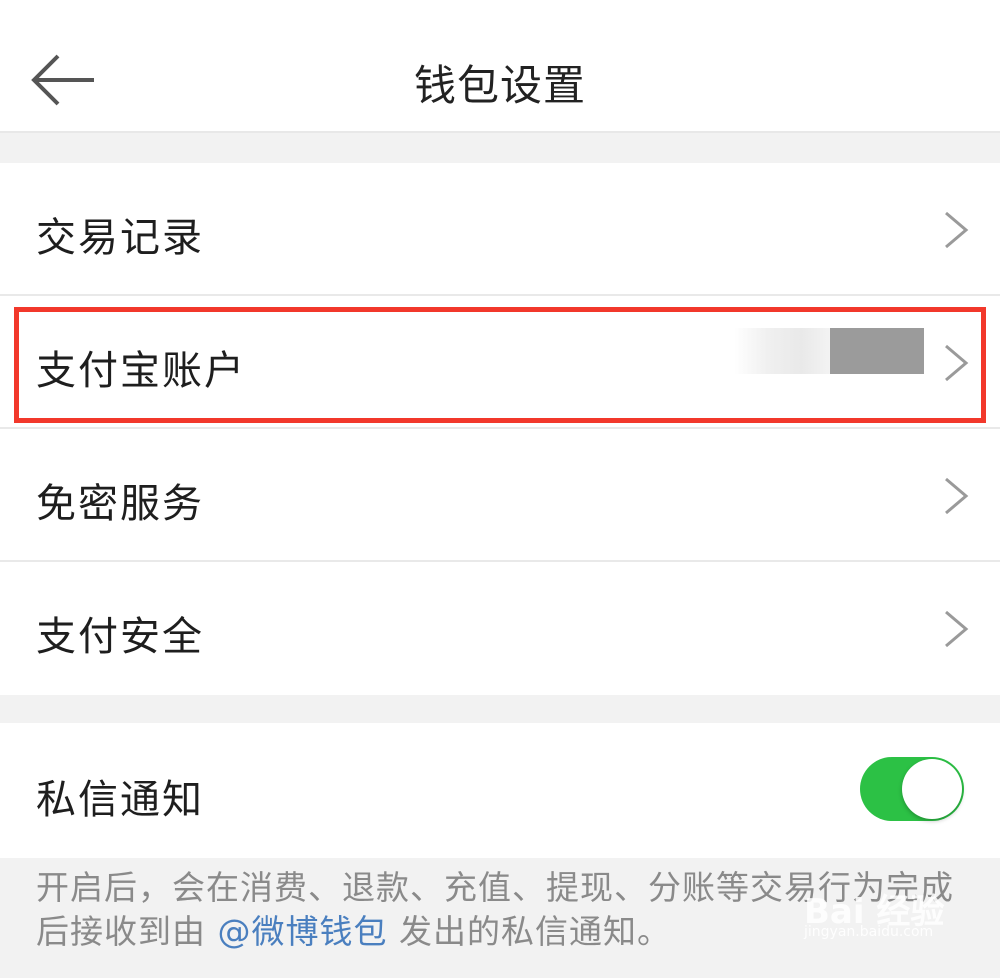  Describe the element at coordinates (303, 931) in the screenshot. I see `weibo-wallet-link: @微博钱包` at that location.